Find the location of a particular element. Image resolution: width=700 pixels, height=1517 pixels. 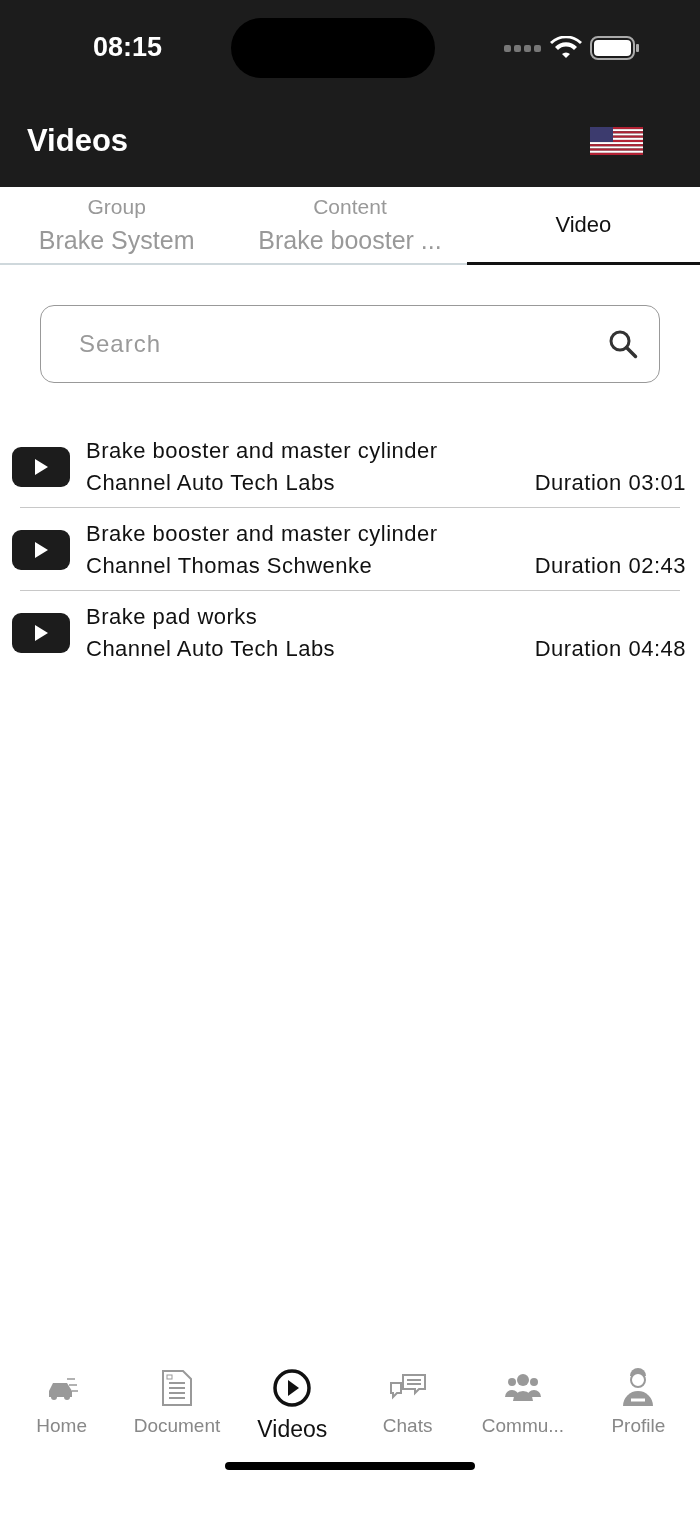

search-icon is located at coordinates (623, 344).